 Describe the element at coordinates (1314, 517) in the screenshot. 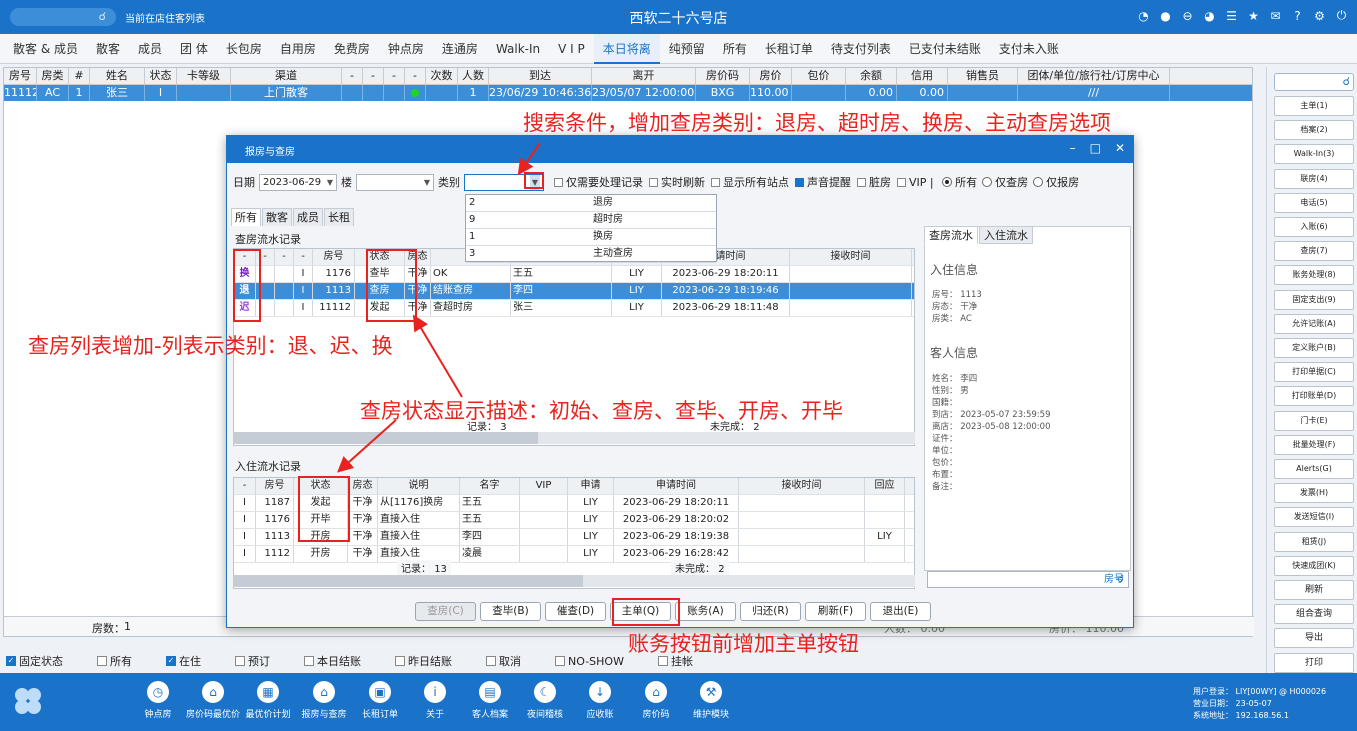

I see `sidebar-button-17: 发送短信(I)` at that location.